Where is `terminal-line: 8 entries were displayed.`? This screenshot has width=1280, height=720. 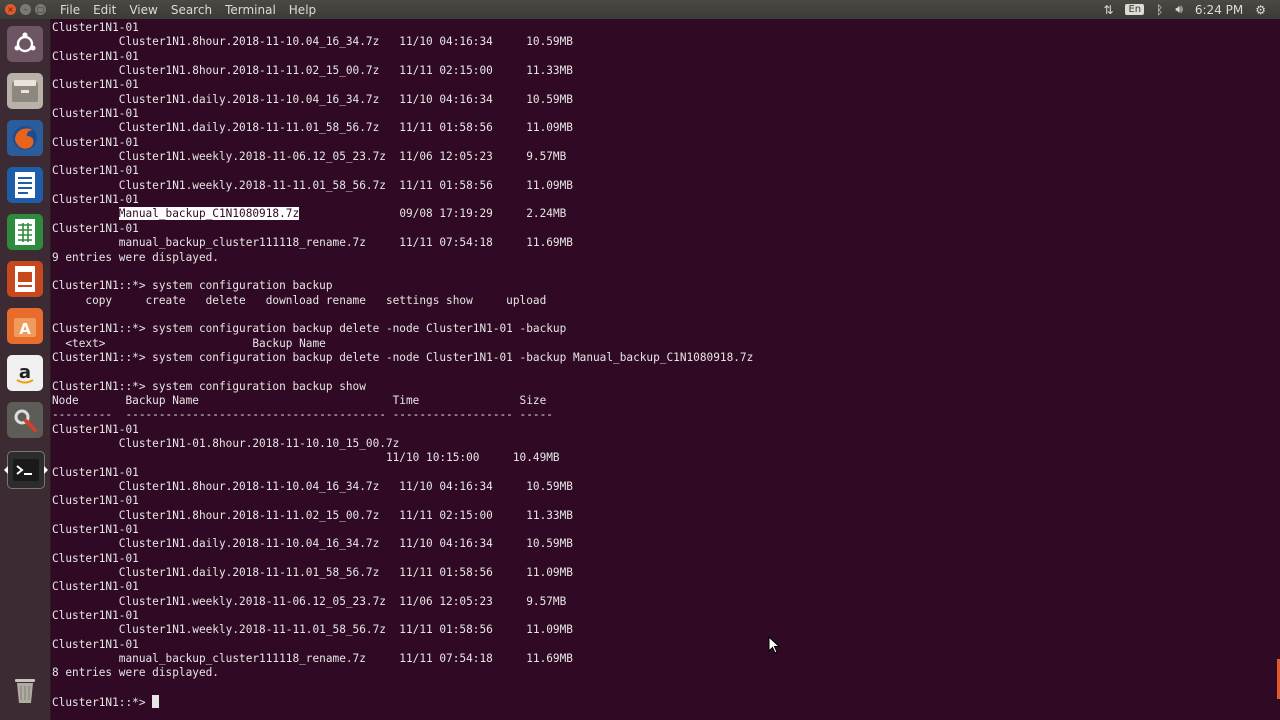
terminal-line: 8 entries were displayed. is located at coordinates (135, 673).